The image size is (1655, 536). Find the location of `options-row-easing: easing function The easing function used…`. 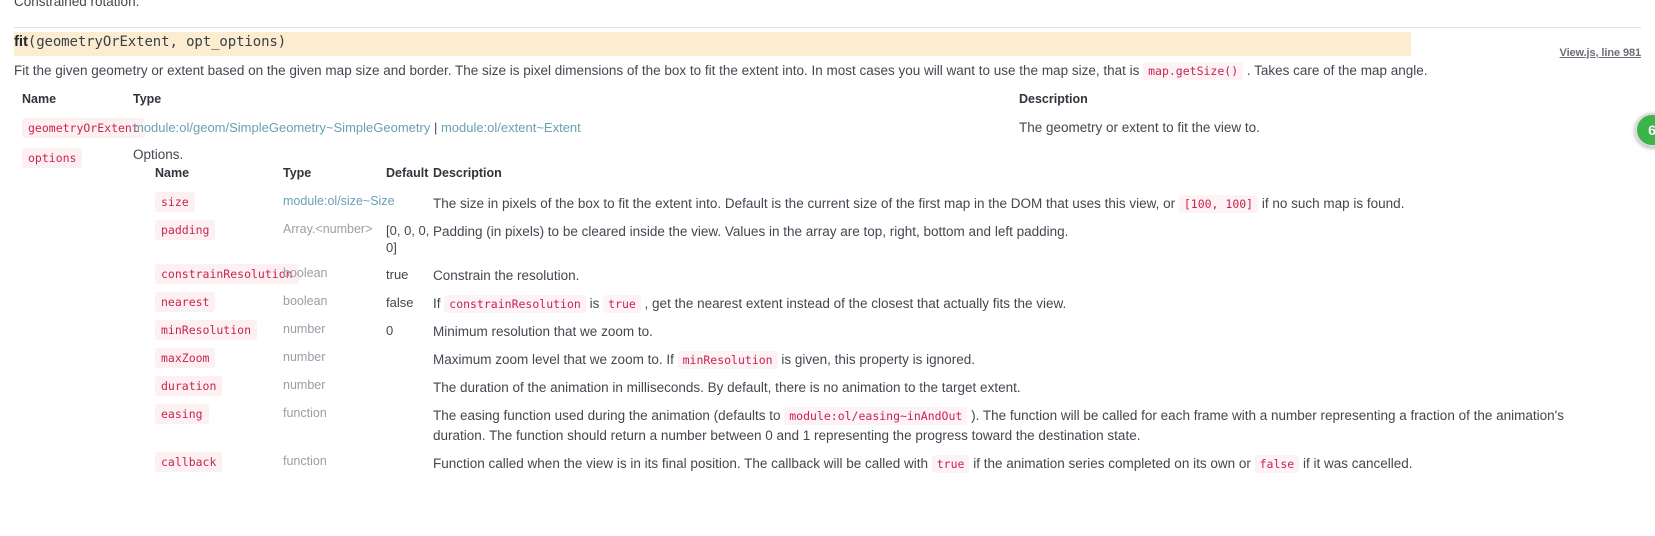

options-row-easing: easing function The easing function used… is located at coordinates (889, 424).